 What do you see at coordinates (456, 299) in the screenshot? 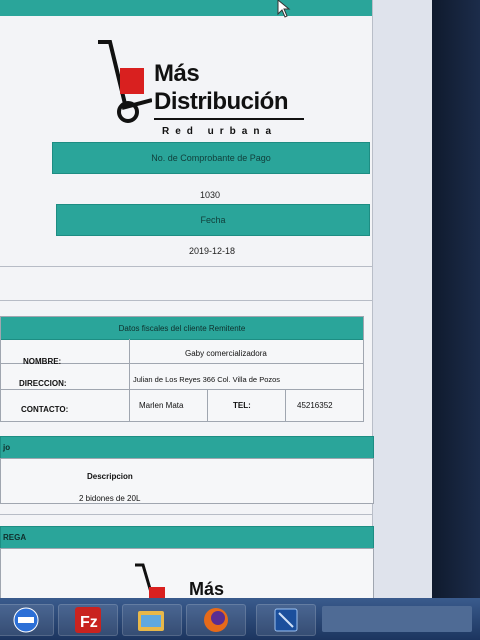
I see `screen-bezel` at bounding box center [456, 299].